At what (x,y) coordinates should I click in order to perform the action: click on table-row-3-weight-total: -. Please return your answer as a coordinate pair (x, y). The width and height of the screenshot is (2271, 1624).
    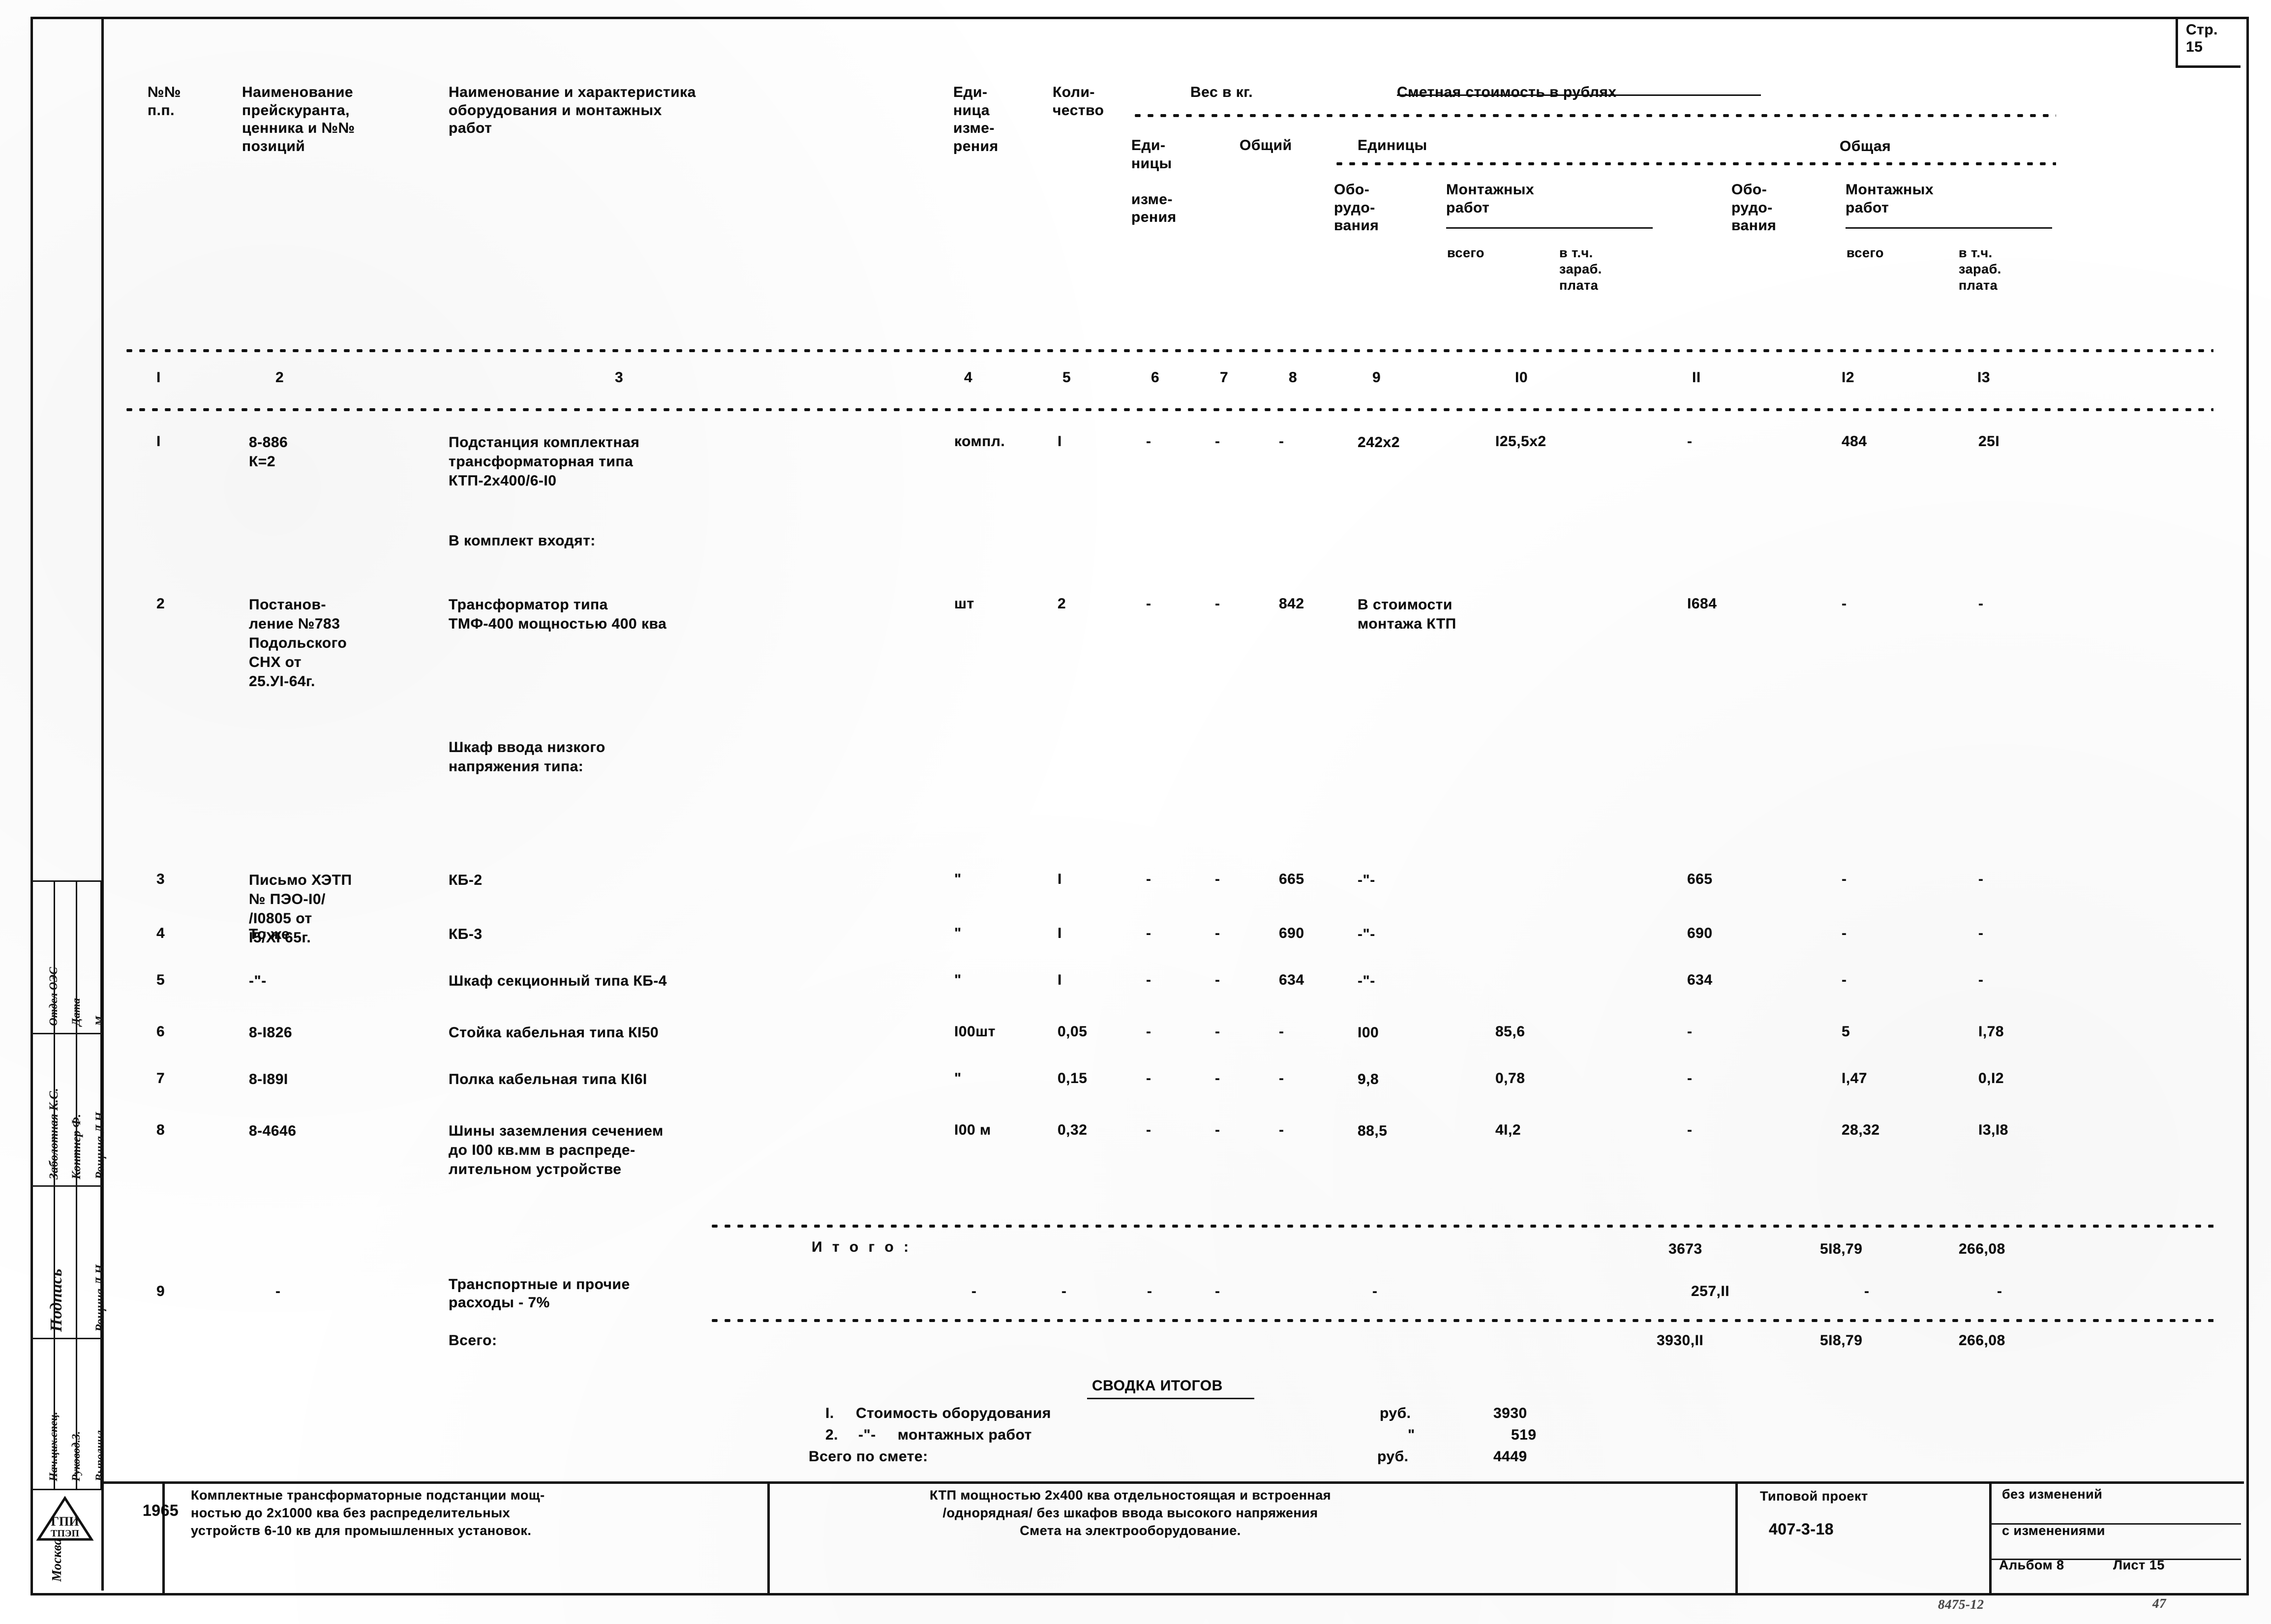
    Looking at the image, I should click on (1217, 604).